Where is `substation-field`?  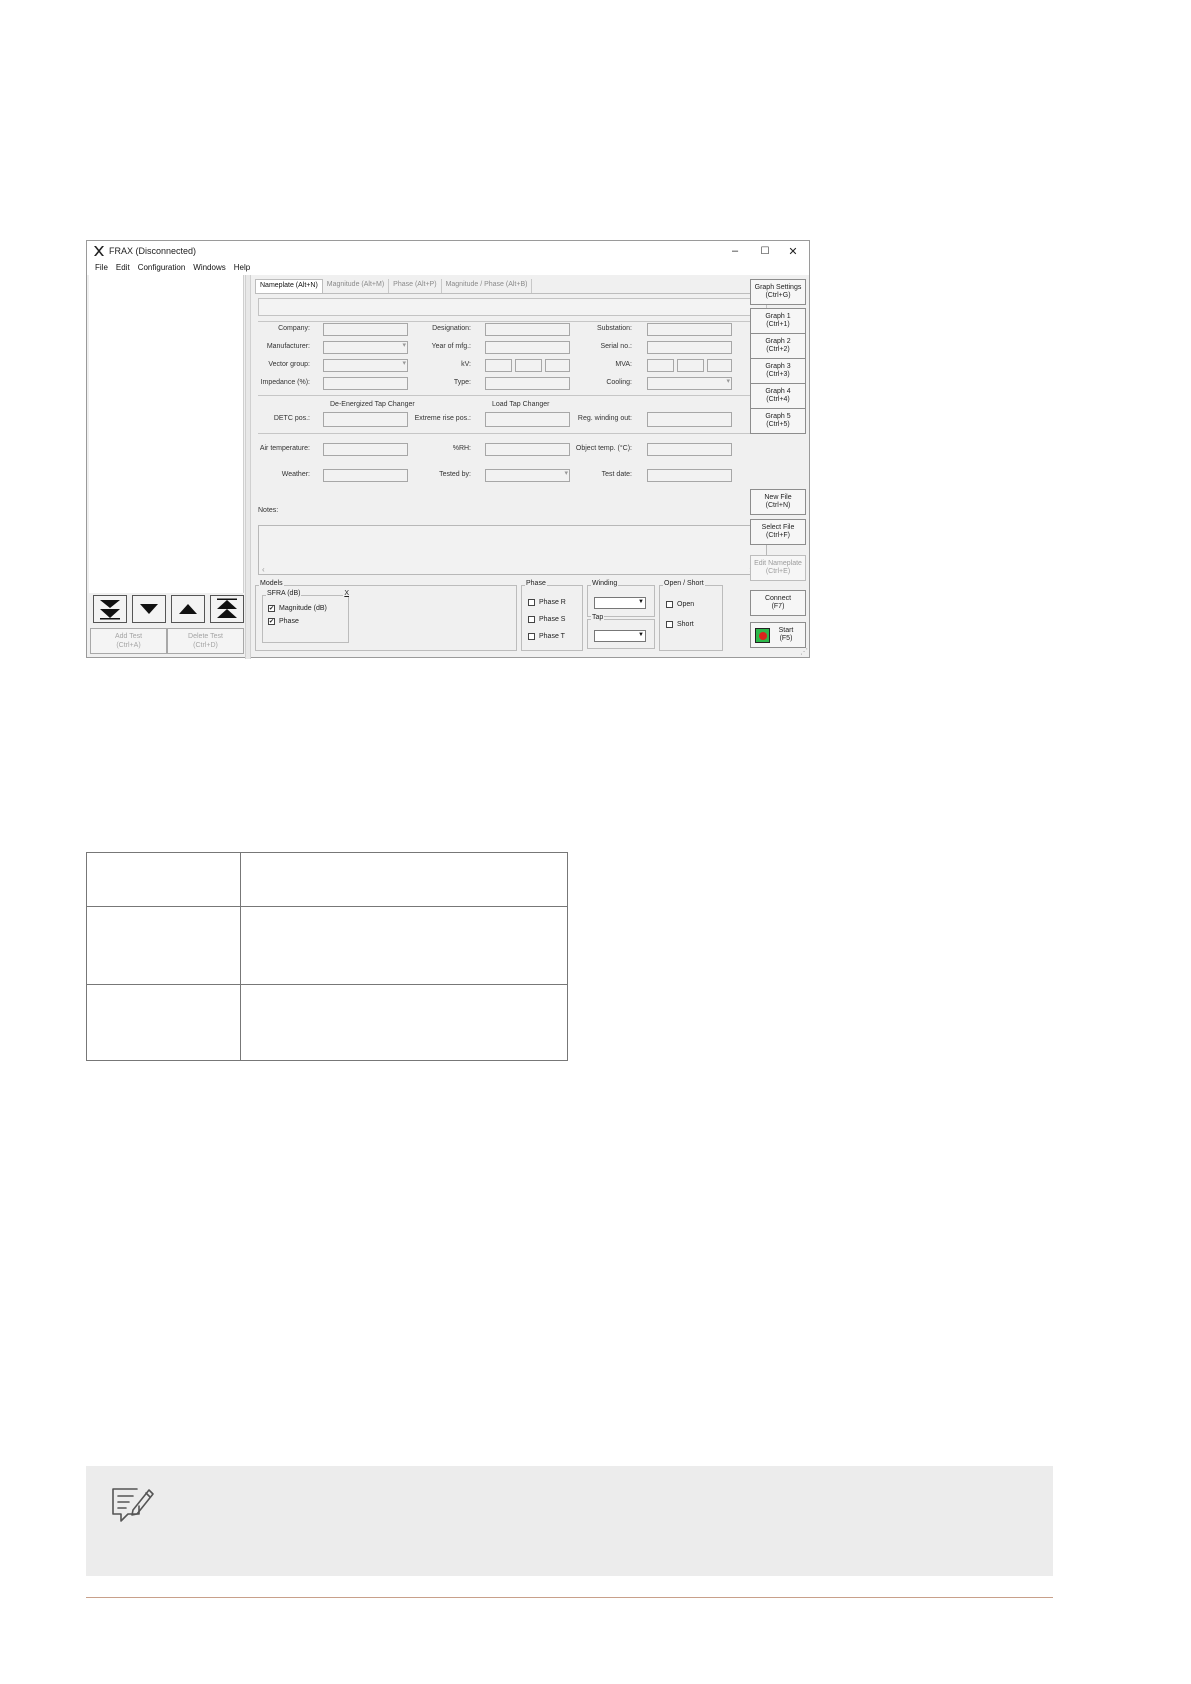 substation-field is located at coordinates (689, 329).